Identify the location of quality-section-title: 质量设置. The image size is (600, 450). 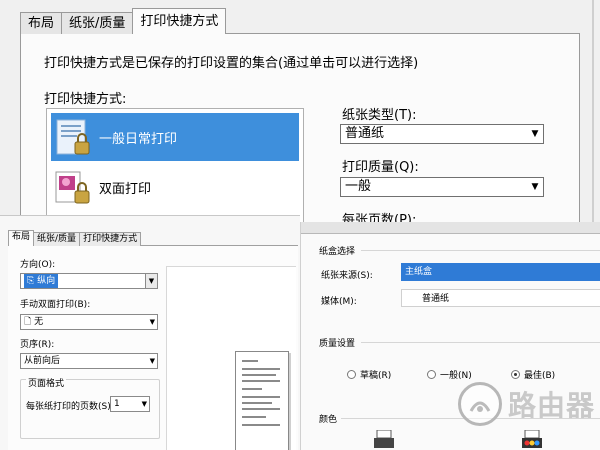
(337, 344).